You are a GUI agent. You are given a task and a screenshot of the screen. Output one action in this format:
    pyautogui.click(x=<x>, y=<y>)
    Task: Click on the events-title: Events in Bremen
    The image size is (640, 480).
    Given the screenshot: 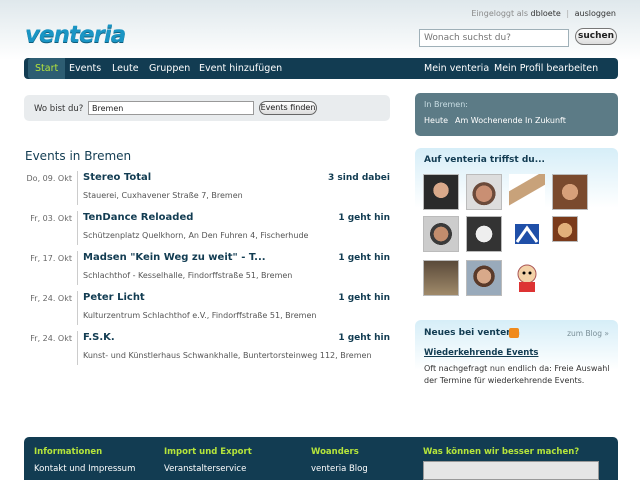 What is the action you would take?
    pyautogui.click(x=78, y=156)
    